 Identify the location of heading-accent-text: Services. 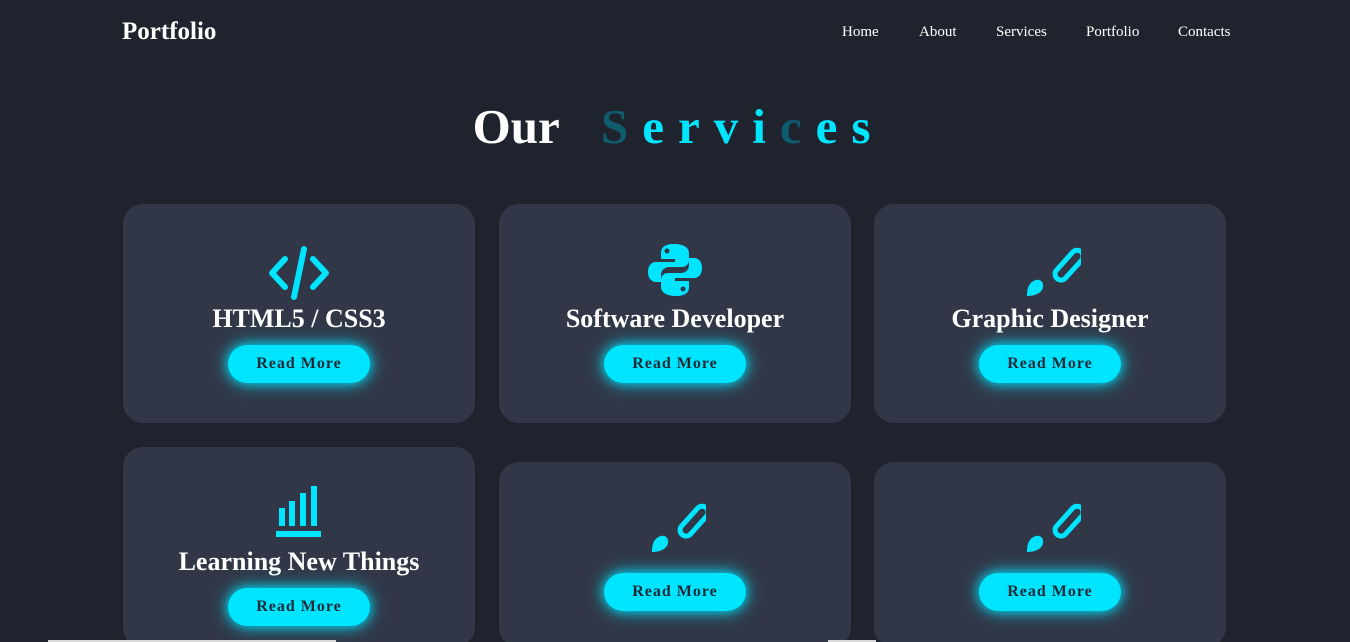
(730, 126).